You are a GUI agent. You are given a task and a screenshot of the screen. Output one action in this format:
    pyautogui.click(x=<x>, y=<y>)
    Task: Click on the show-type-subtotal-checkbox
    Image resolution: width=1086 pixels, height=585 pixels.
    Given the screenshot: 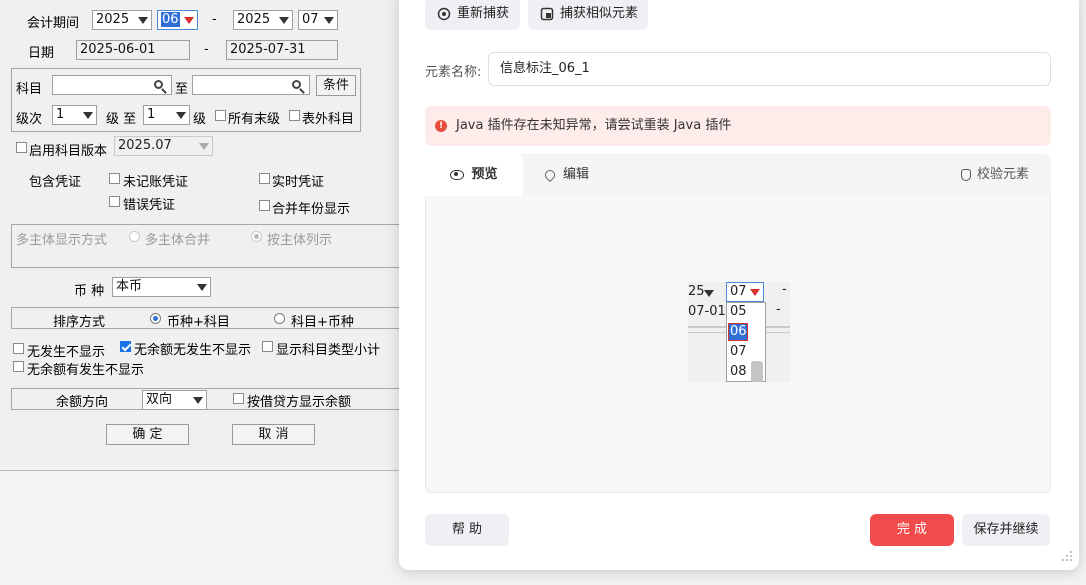 What is the action you would take?
    pyautogui.click(x=267, y=346)
    